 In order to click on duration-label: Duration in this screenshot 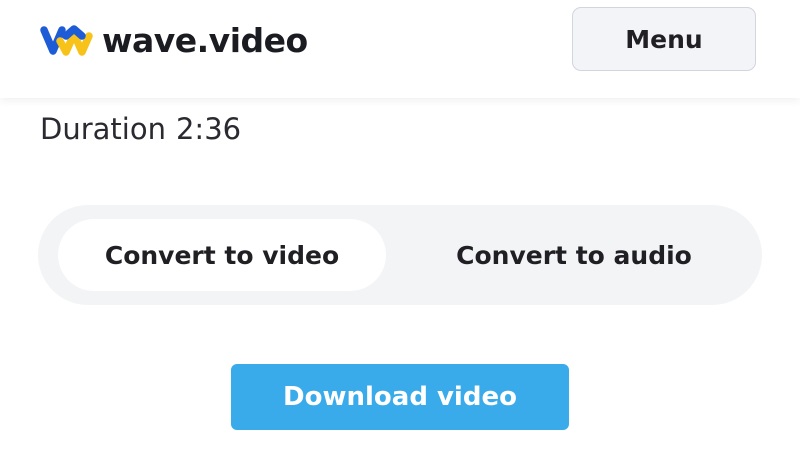, I will do `click(103, 129)`.